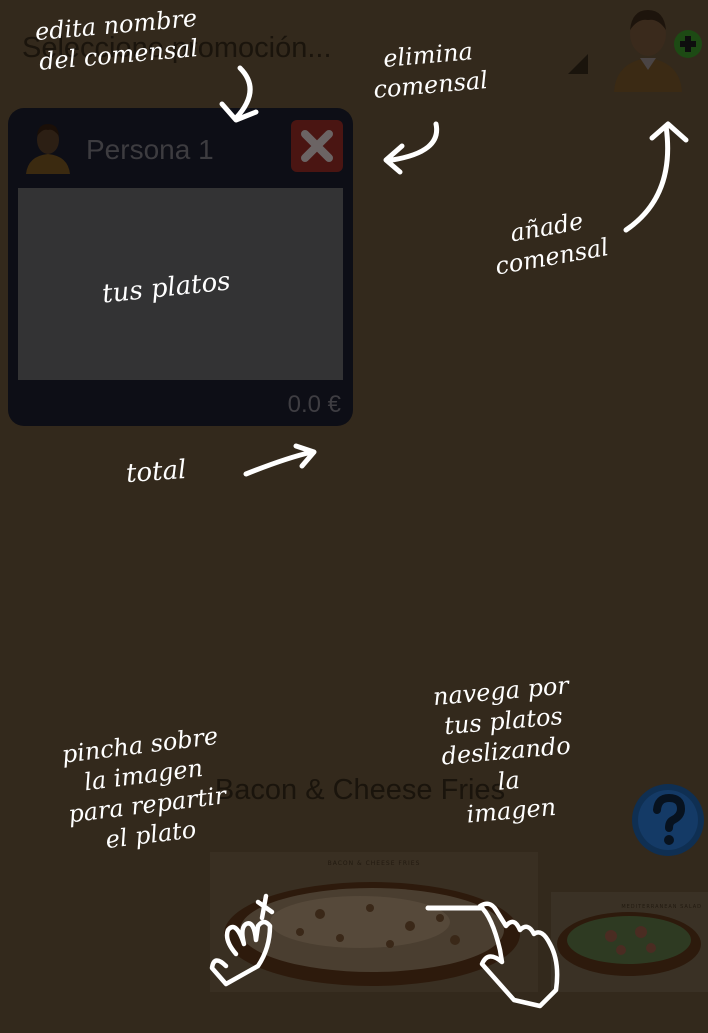  I want to click on tap-hand-icon, so click(242, 940).